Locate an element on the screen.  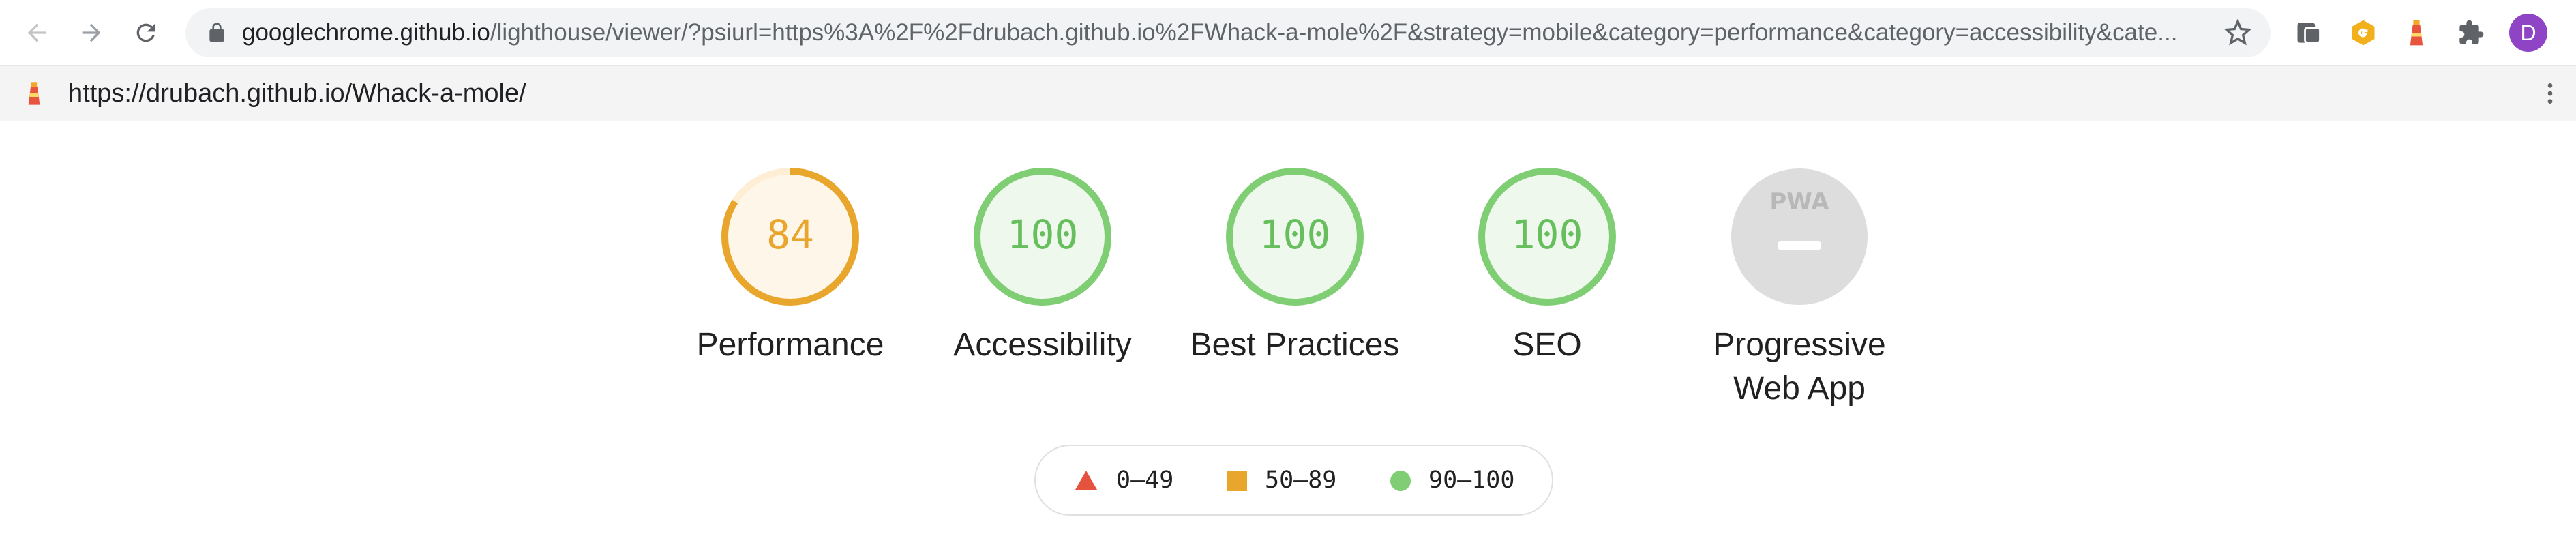
g-extension-glyph is located at coordinates (2363, 33).